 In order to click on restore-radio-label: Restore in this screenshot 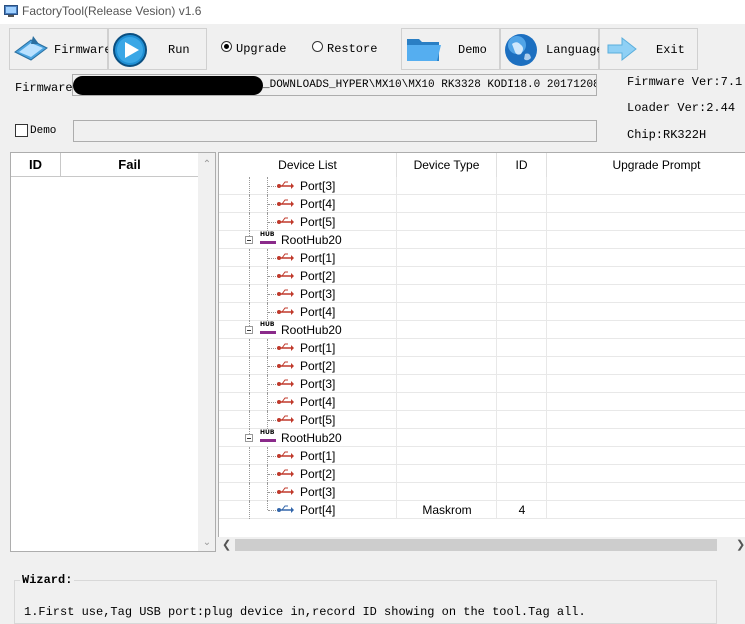, I will do `click(352, 49)`.